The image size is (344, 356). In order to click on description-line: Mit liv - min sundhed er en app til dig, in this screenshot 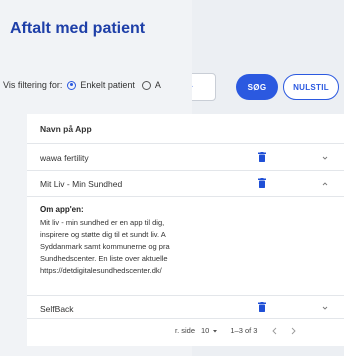, I will do `click(102, 222)`.